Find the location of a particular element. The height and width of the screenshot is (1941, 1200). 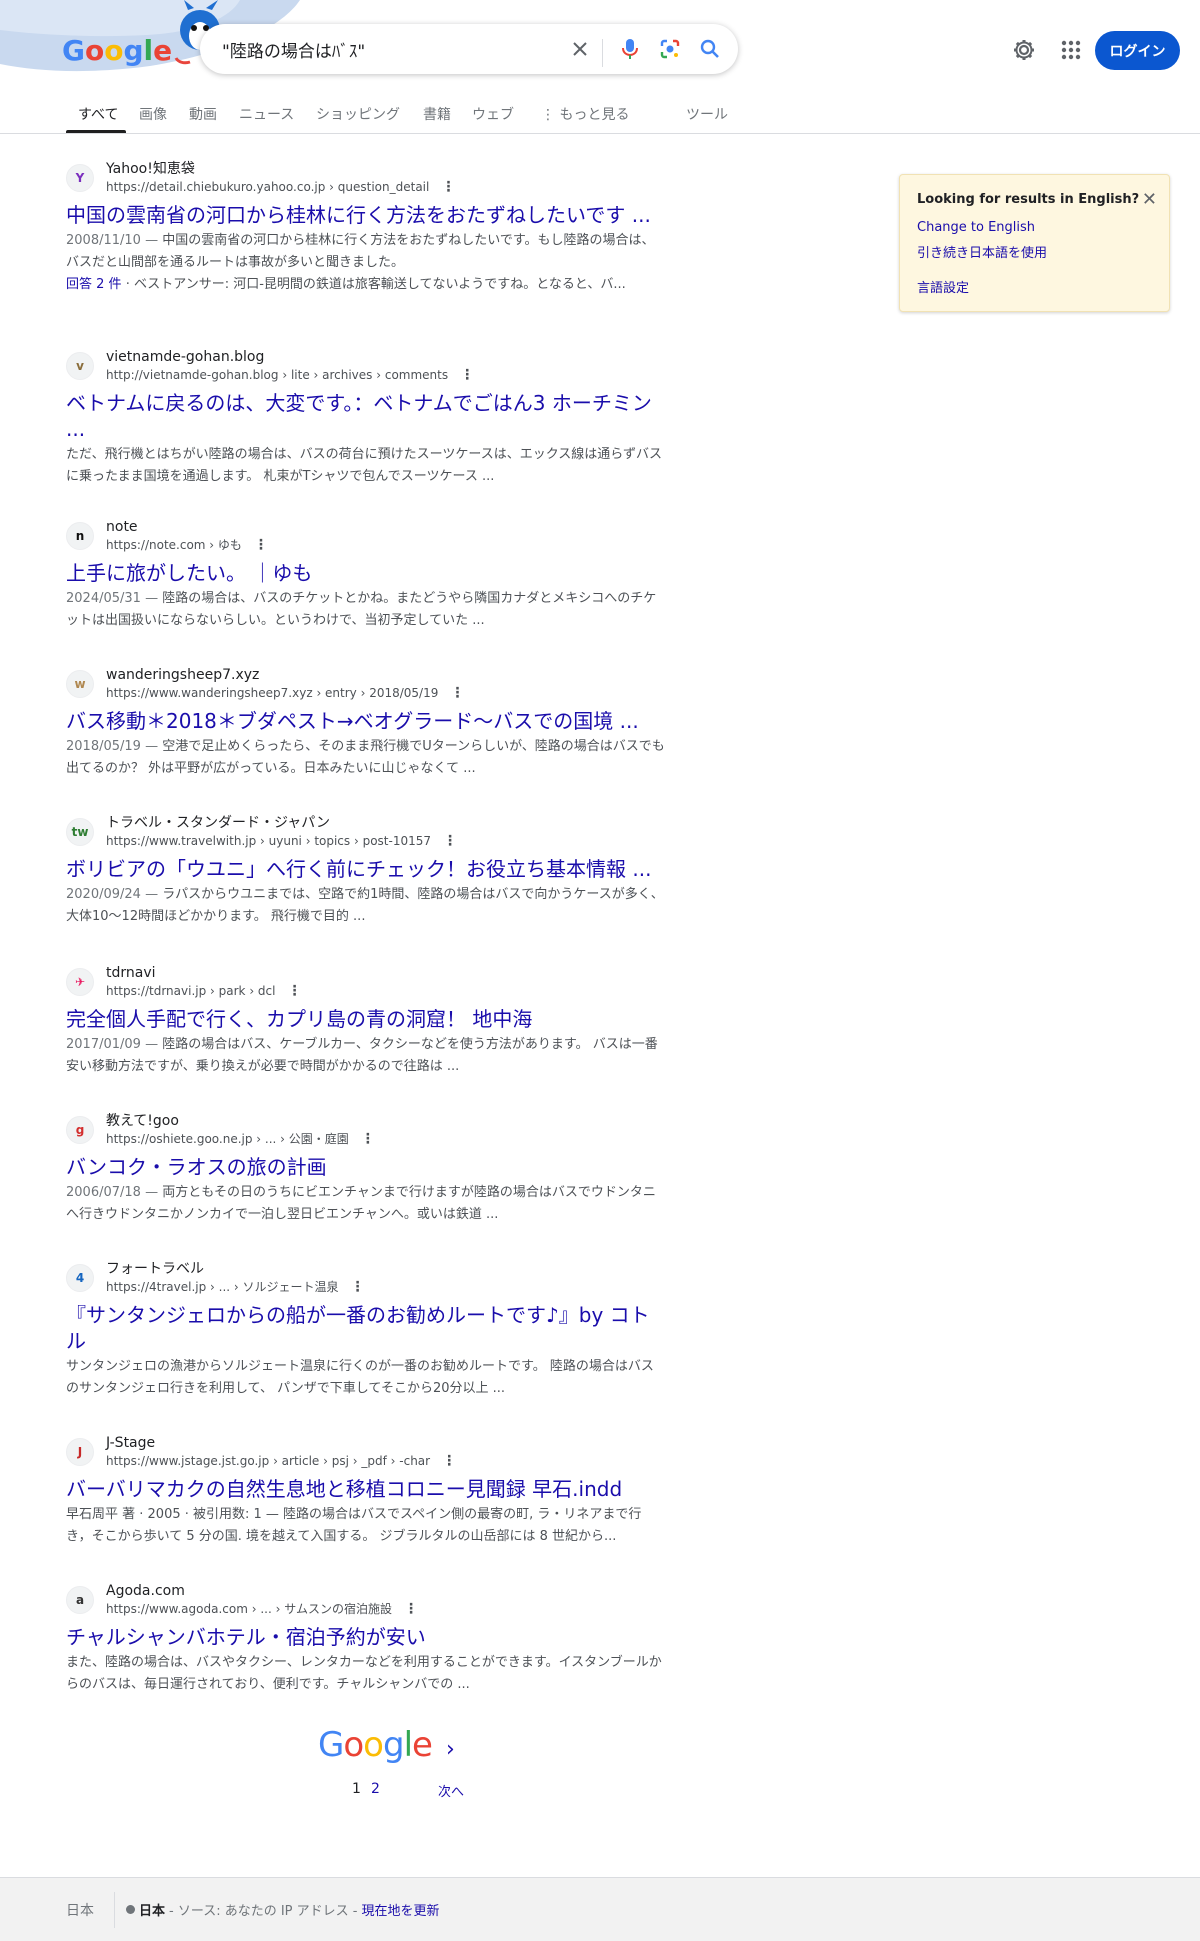

tab-books: 書籍 is located at coordinates (437, 114).